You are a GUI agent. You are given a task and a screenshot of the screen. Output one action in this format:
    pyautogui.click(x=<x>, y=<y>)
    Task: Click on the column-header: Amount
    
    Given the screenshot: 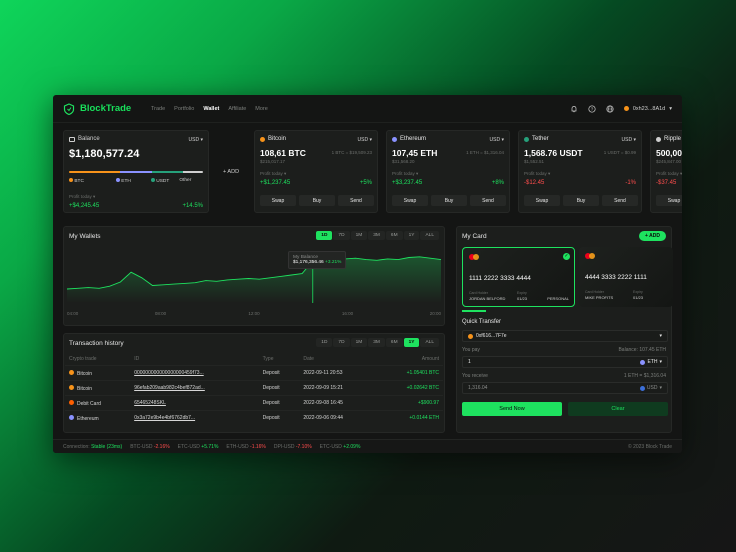 What is the action you would take?
    pyautogui.click(x=430, y=359)
    